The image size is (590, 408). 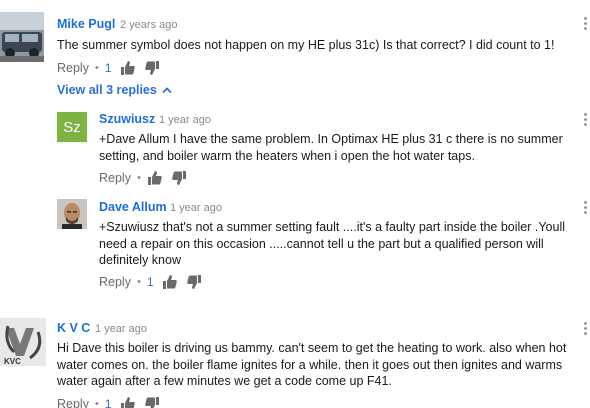 I want to click on reply-author: Szuwiusz, so click(x=127, y=119).